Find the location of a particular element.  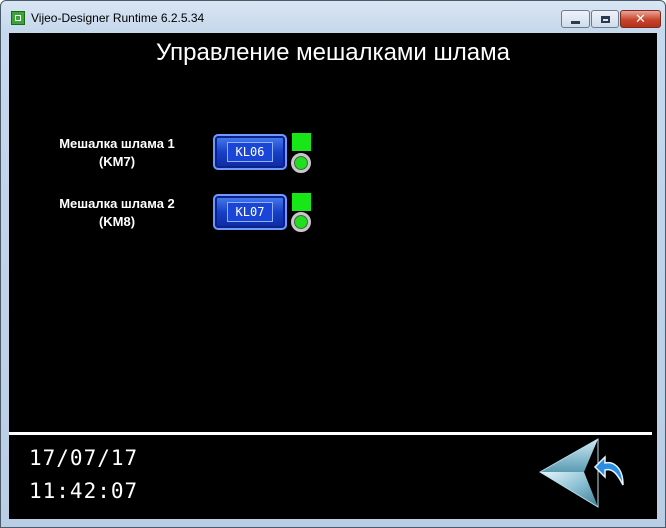

date-display: 17/07/17 is located at coordinates (84, 458).